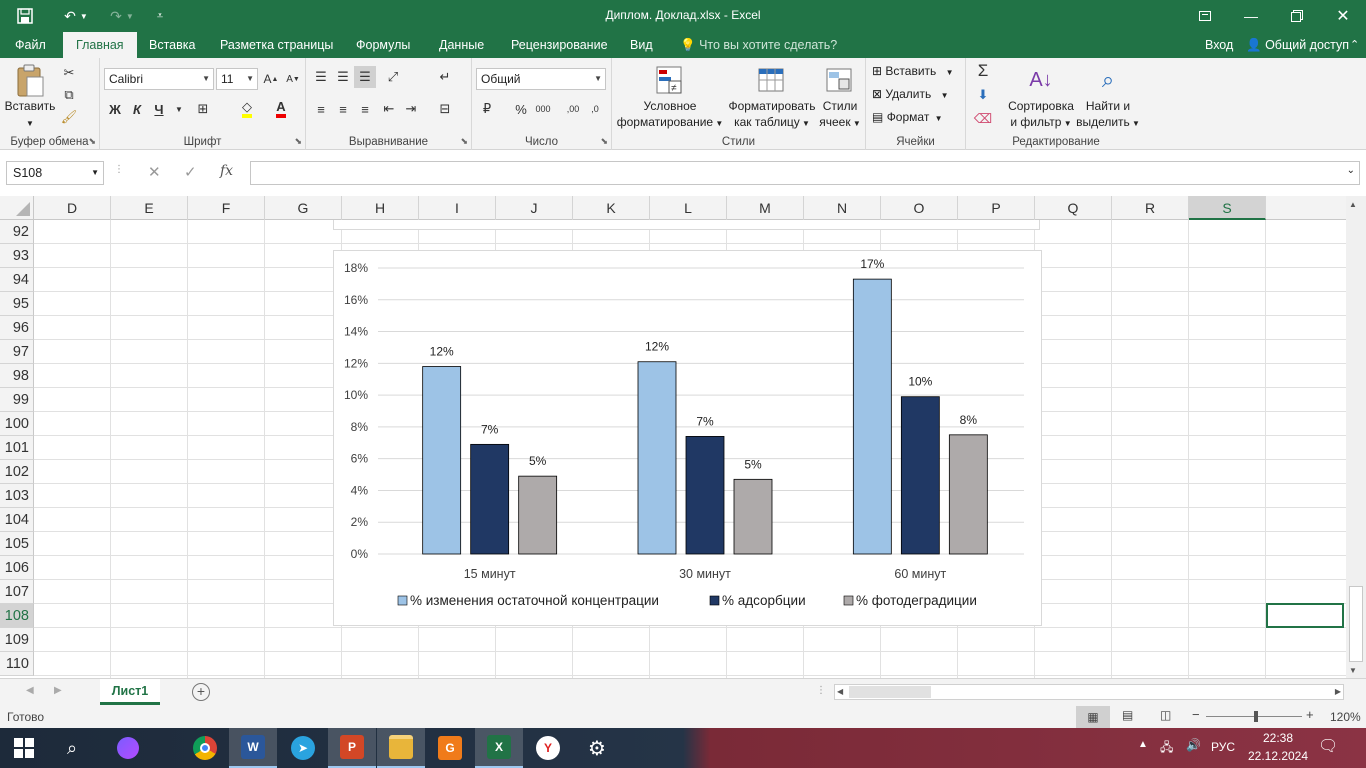 This screenshot has height=768, width=1366. Describe the element at coordinates (1205, 16) in the screenshot. I see `ribbon-display-icon` at that location.